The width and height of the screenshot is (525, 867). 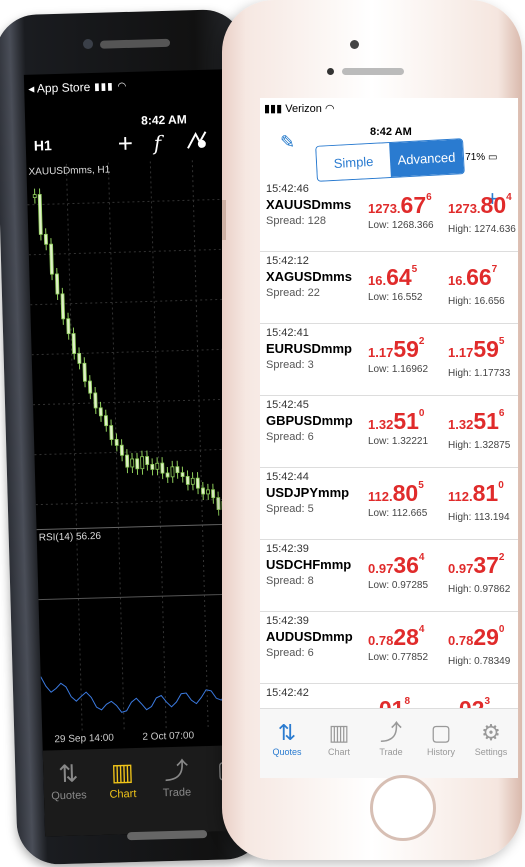 I want to click on signal-icon: ▮▮▮ ◠, so click(x=111, y=86).